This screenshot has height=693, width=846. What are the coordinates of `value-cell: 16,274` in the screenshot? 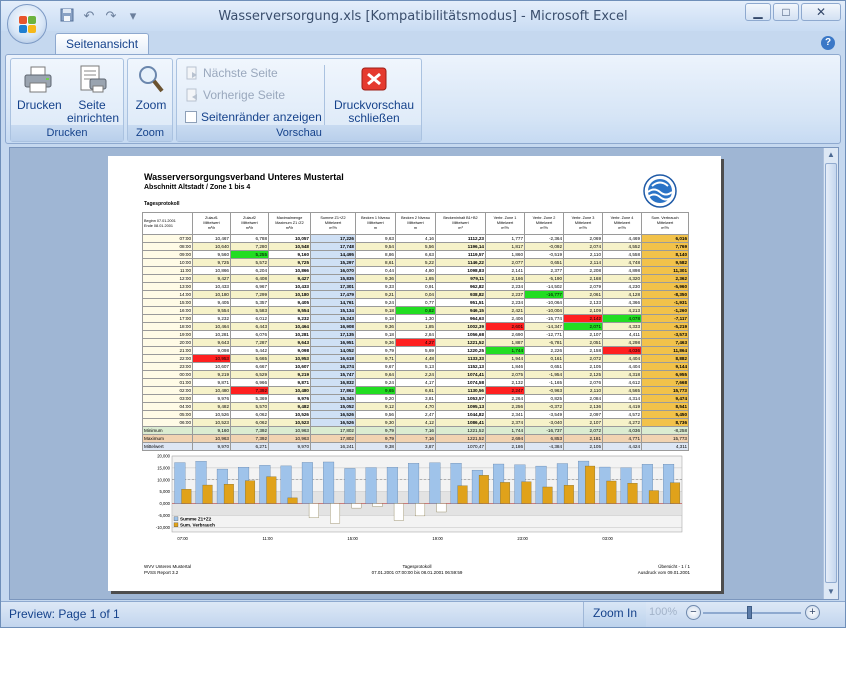 It's located at (333, 366).